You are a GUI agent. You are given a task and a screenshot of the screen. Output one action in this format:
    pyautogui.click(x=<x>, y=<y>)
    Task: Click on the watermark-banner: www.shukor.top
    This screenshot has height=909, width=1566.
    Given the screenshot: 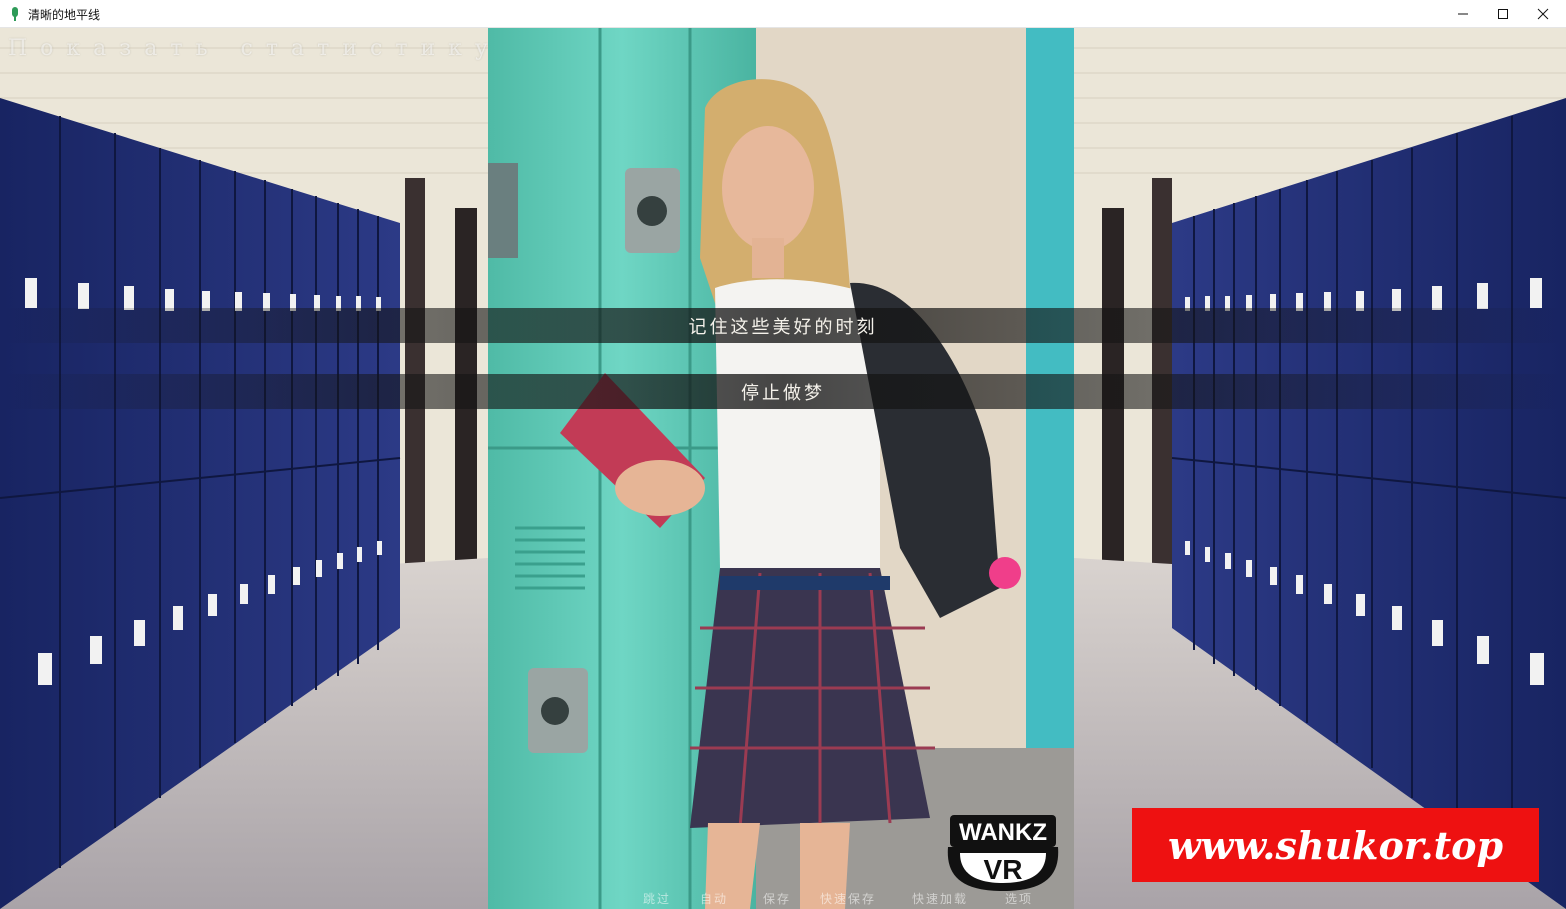 What is the action you would take?
    pyautogui.click(x=1335, y=845)
    